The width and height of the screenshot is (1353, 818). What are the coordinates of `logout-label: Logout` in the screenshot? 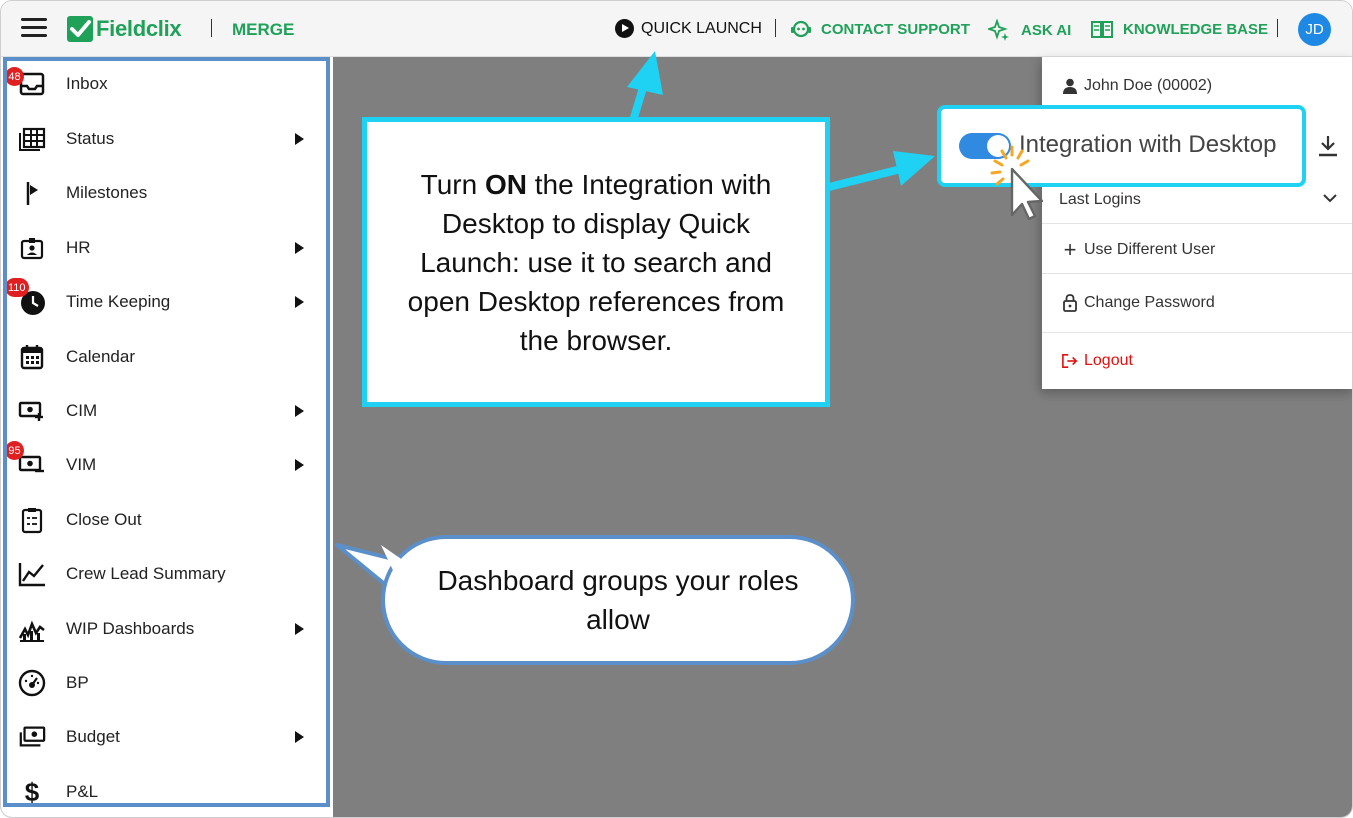 It's located at (1108, 360).